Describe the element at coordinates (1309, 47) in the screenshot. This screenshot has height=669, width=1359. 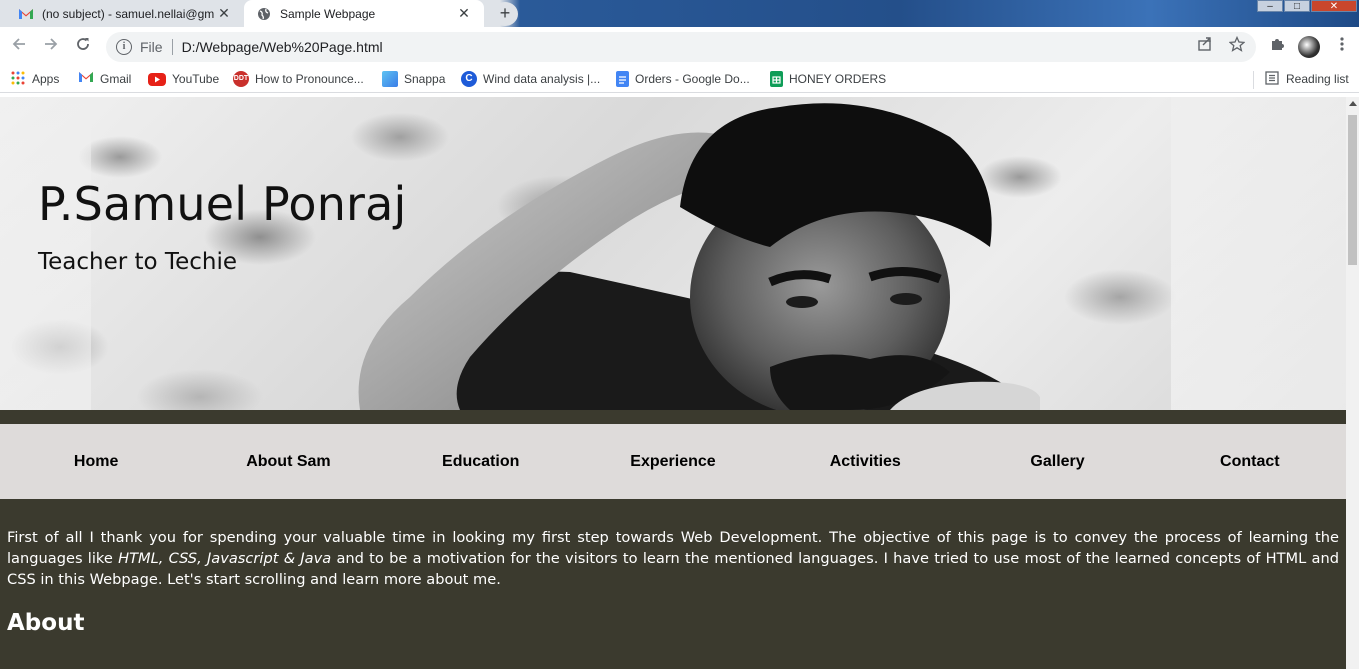
I see `profile-avatar` at that location.